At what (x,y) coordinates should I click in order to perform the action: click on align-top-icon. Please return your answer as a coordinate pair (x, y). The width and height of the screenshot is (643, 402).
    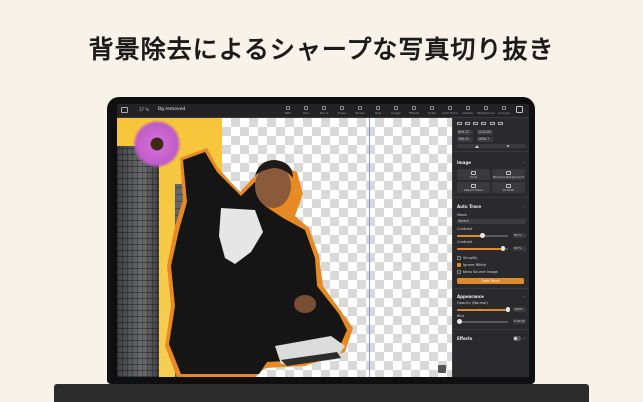
    Looking at the image, I should click on (484, 123).